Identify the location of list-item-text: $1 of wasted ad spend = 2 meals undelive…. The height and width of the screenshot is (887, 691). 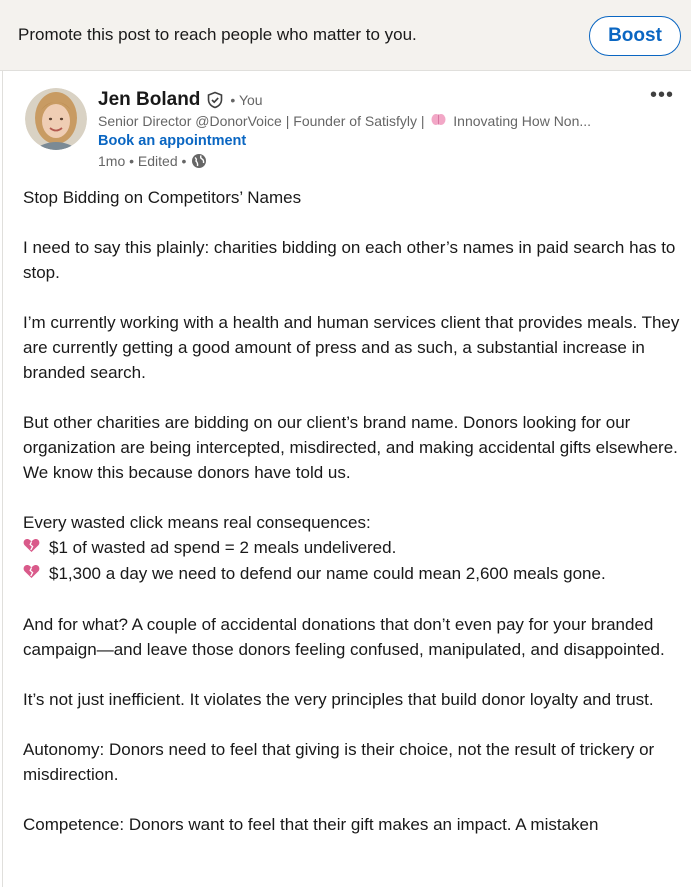
(223, 547).